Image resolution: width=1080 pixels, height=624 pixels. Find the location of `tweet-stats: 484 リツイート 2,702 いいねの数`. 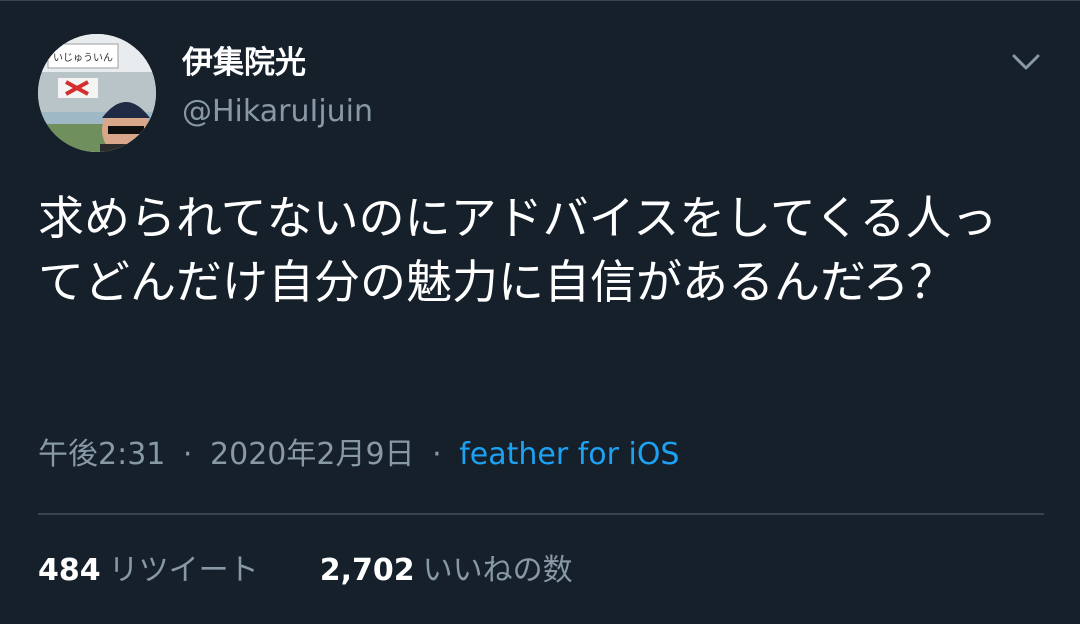

tweet-stats: 484 リツイート 2,702 いいねの数 is located at coordinates (305, 571).